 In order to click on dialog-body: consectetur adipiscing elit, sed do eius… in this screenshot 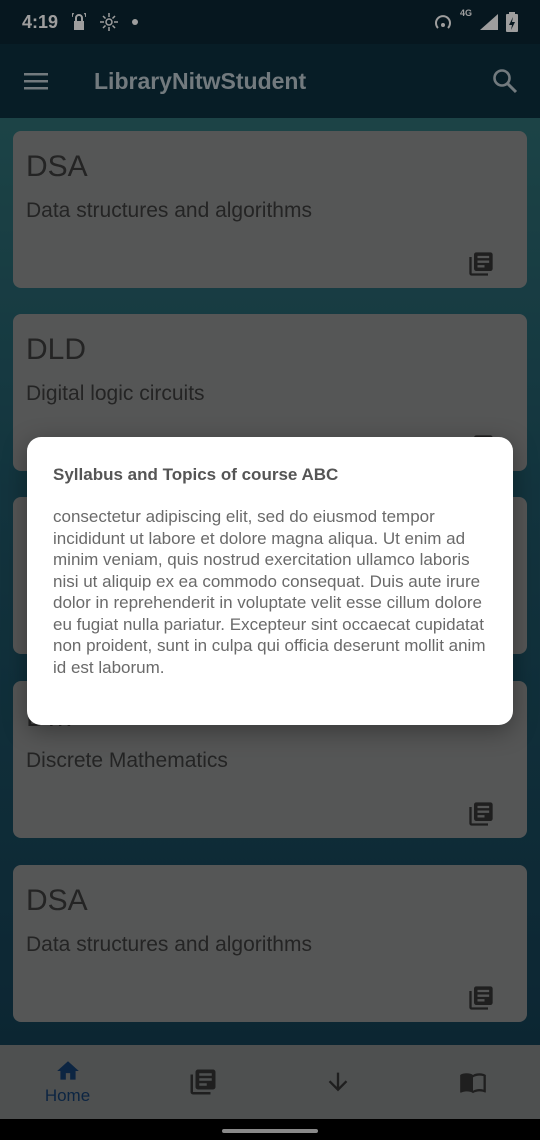, I will do `click(269, 592)`.